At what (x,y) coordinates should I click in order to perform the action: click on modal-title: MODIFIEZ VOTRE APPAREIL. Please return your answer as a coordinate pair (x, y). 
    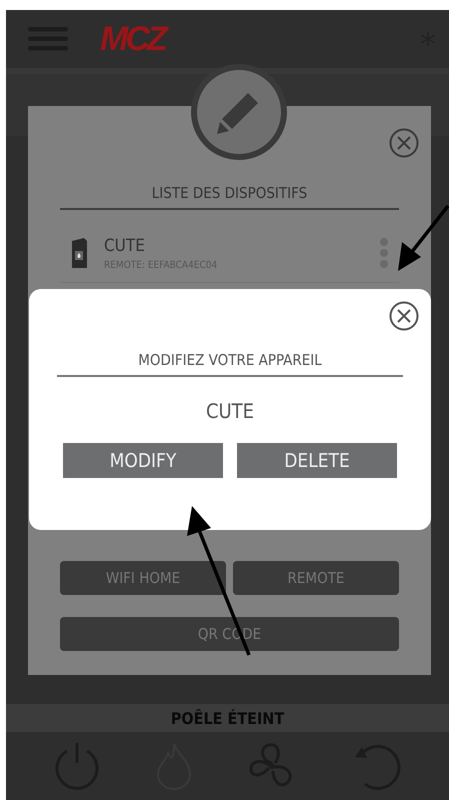
    Looking at the image, I should click on (230, 364).